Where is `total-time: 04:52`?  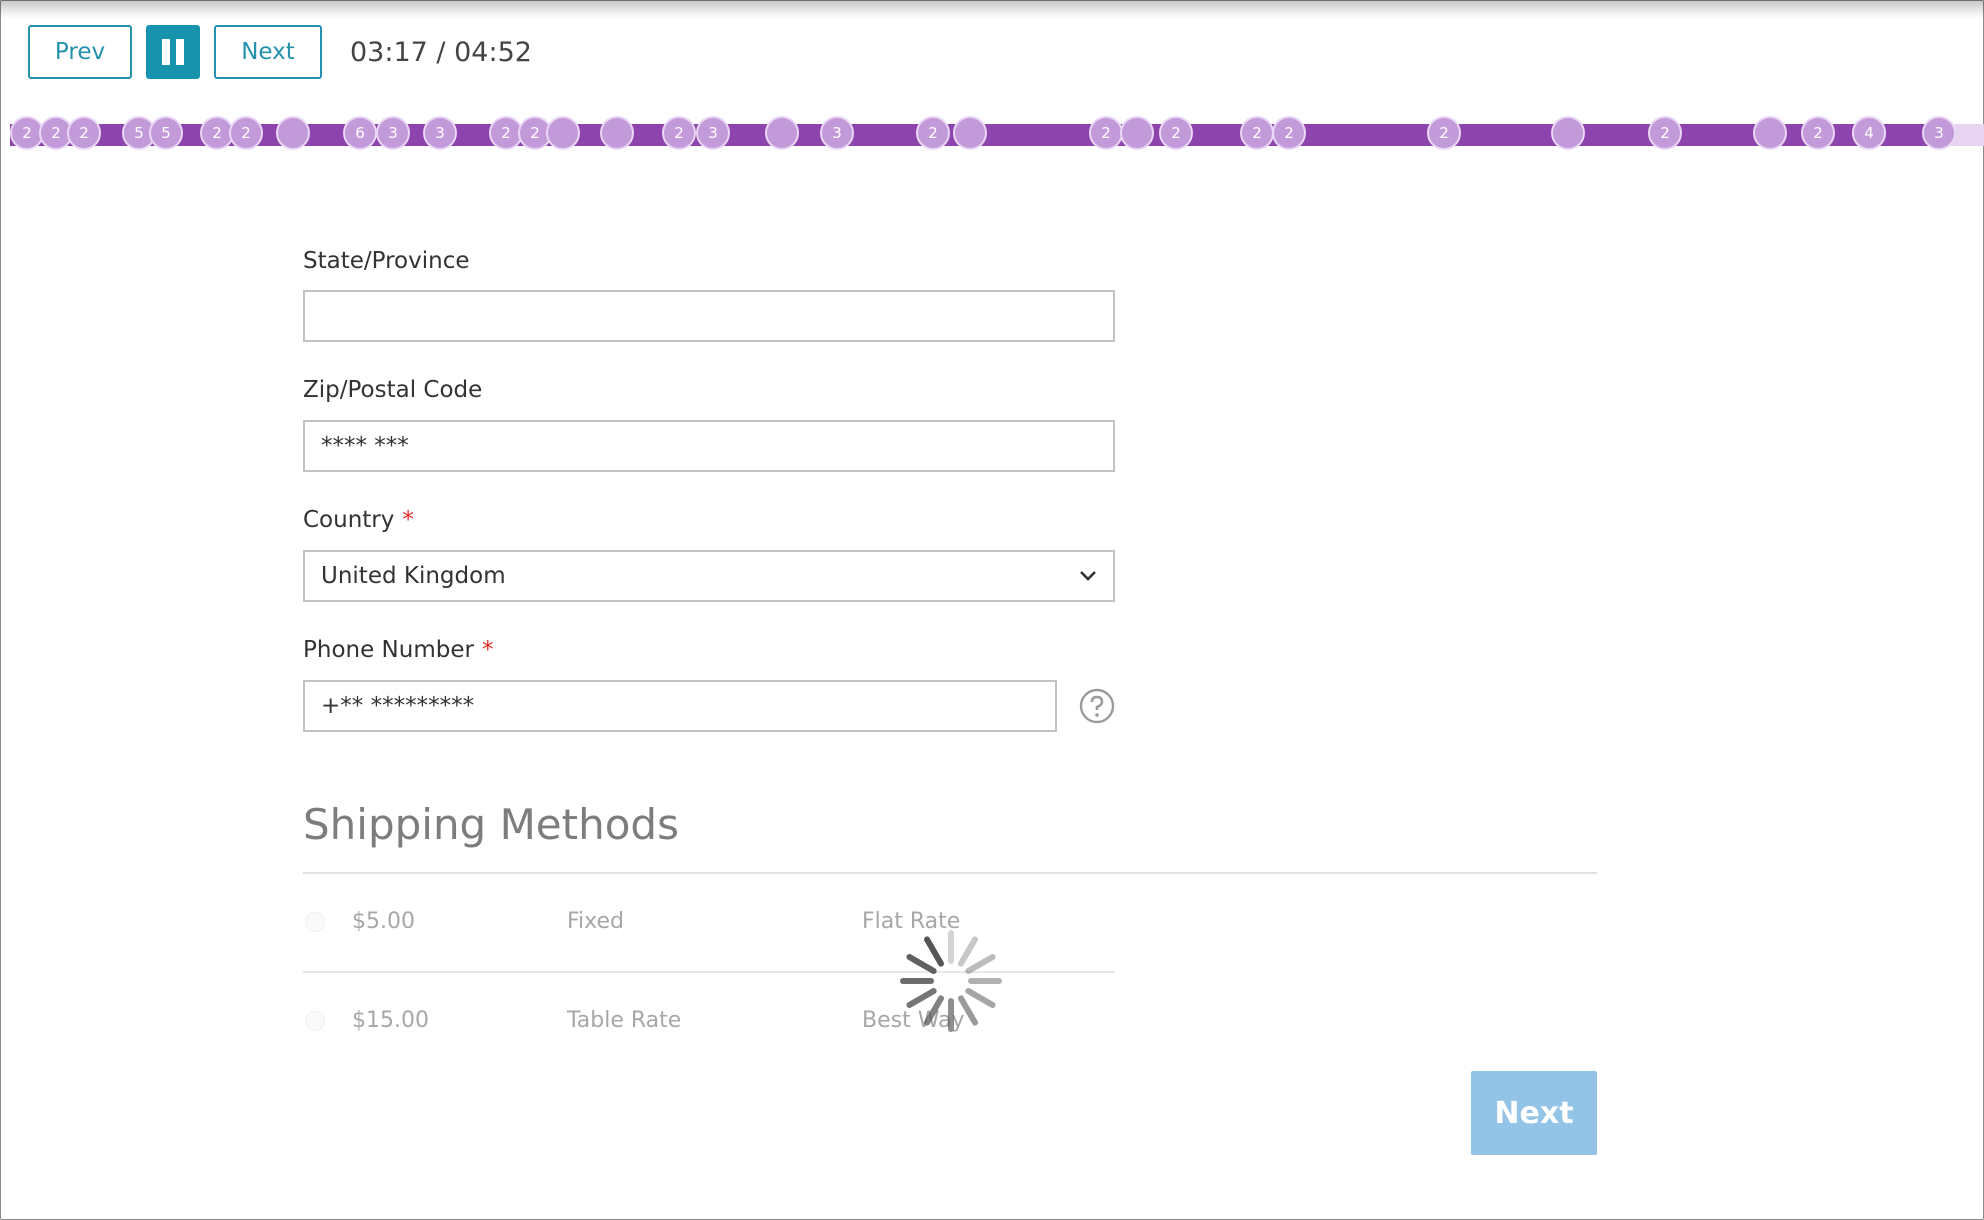 total-time: 04:52 is located at coordinates (493, 52).